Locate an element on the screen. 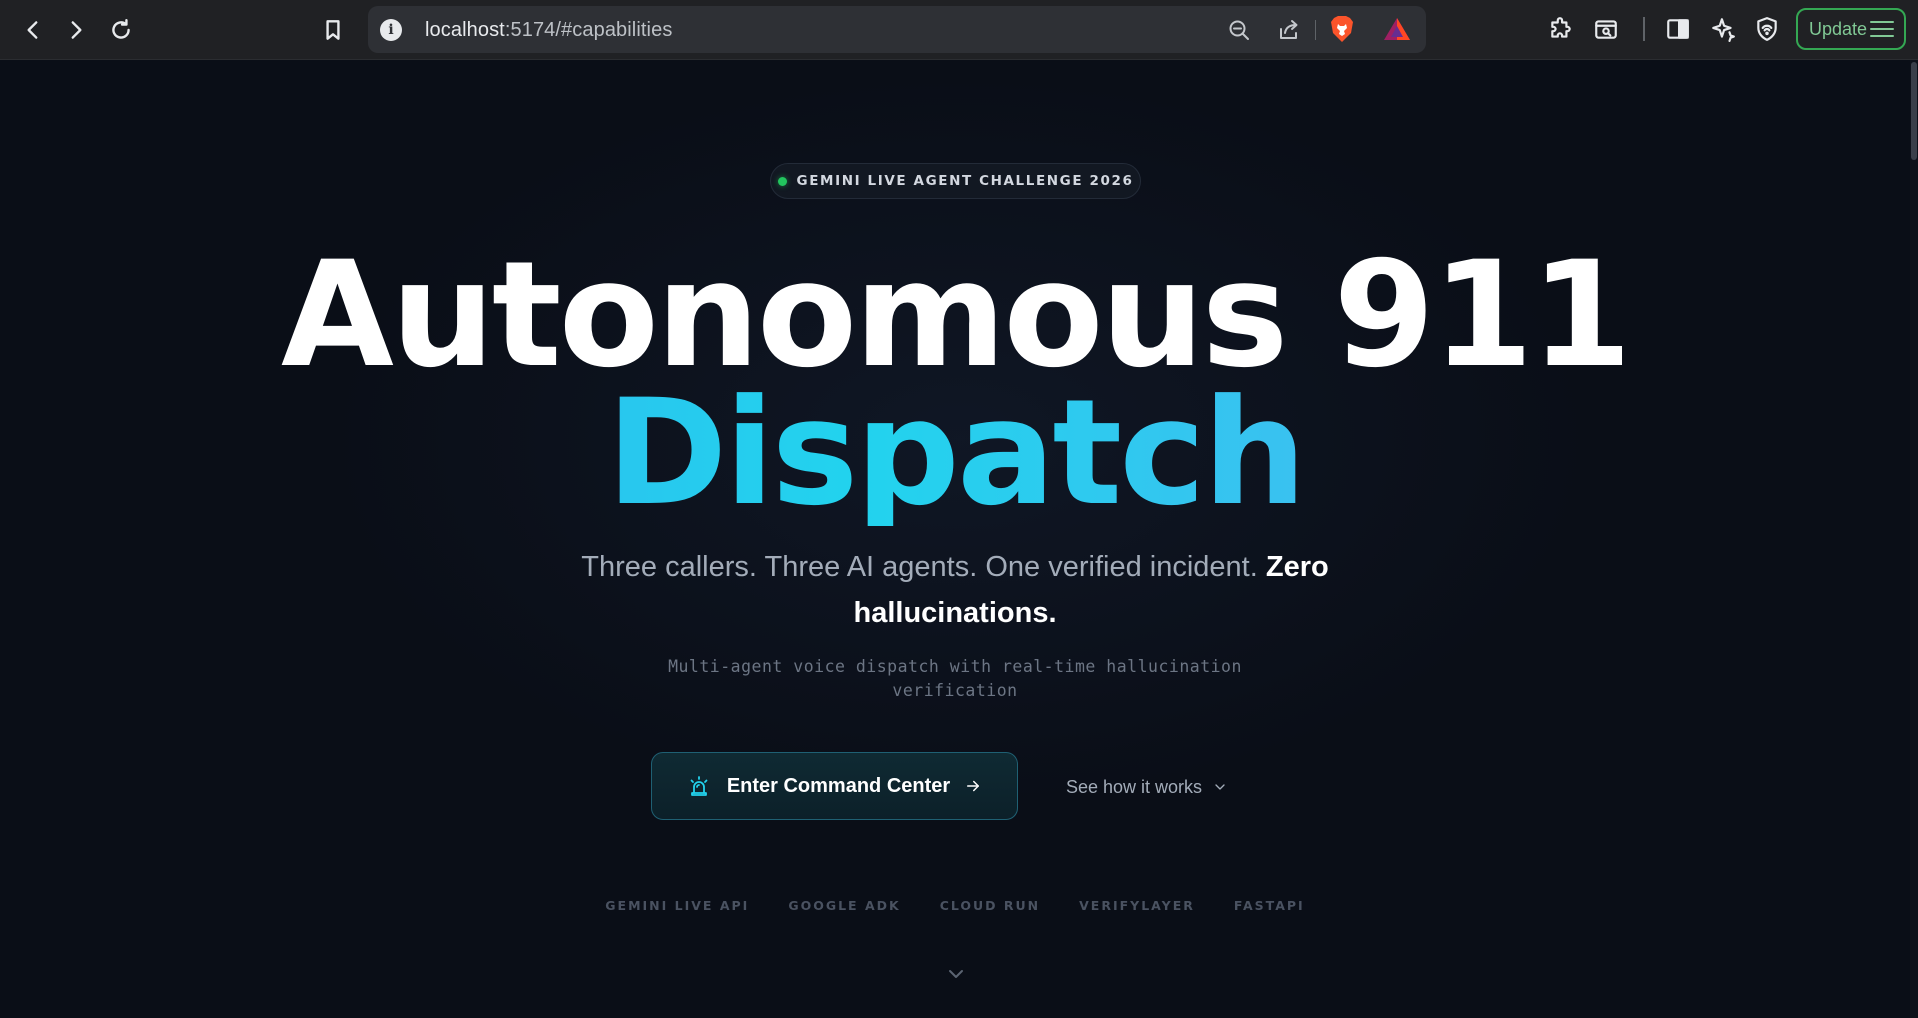 The image size is (1918, 1018). forward-button is located at coordinates (76, 30).